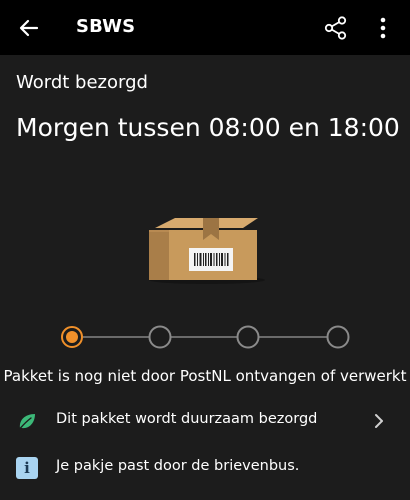 The height and width of the screenshot is (500, 410). Describe the element at coordinates (82, 82) in the screenshot. I see `delivery-status: Wordt bezorgd` at that location.